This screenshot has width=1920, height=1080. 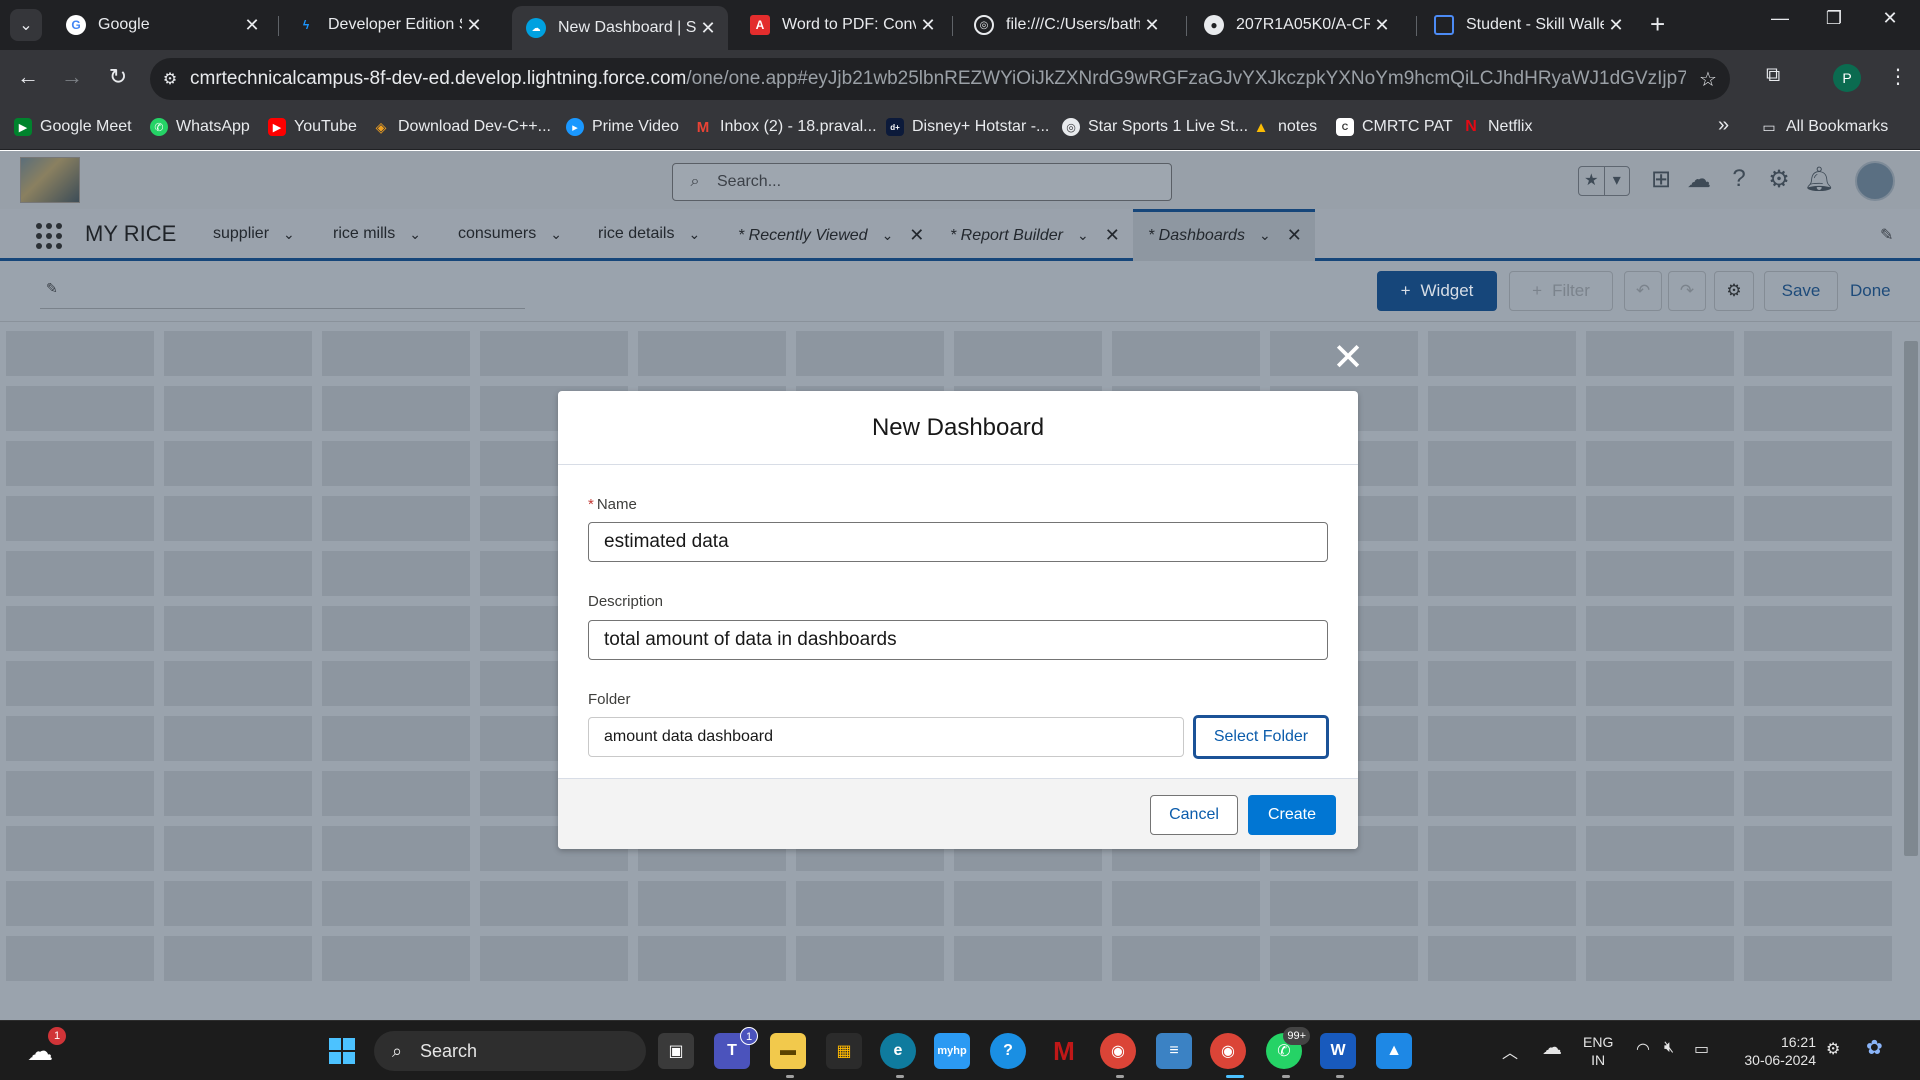 I want to click on properties-button: ⚙, so click(x=1734, y=291).